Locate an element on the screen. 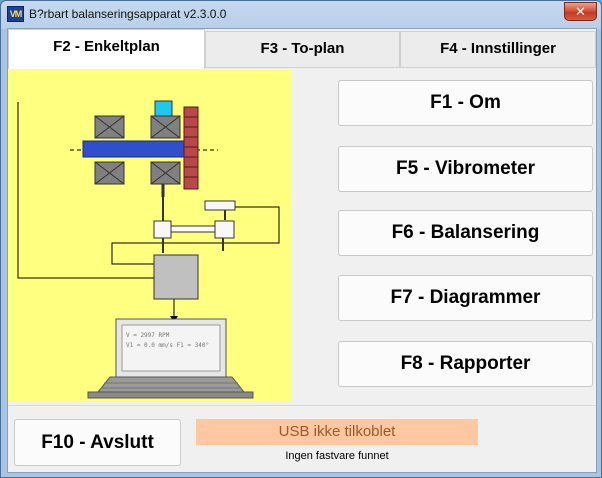 The width and height of the screenshot is (602, 478). reports-button: F8 - Rapporter is located at coordinates (465, 364).